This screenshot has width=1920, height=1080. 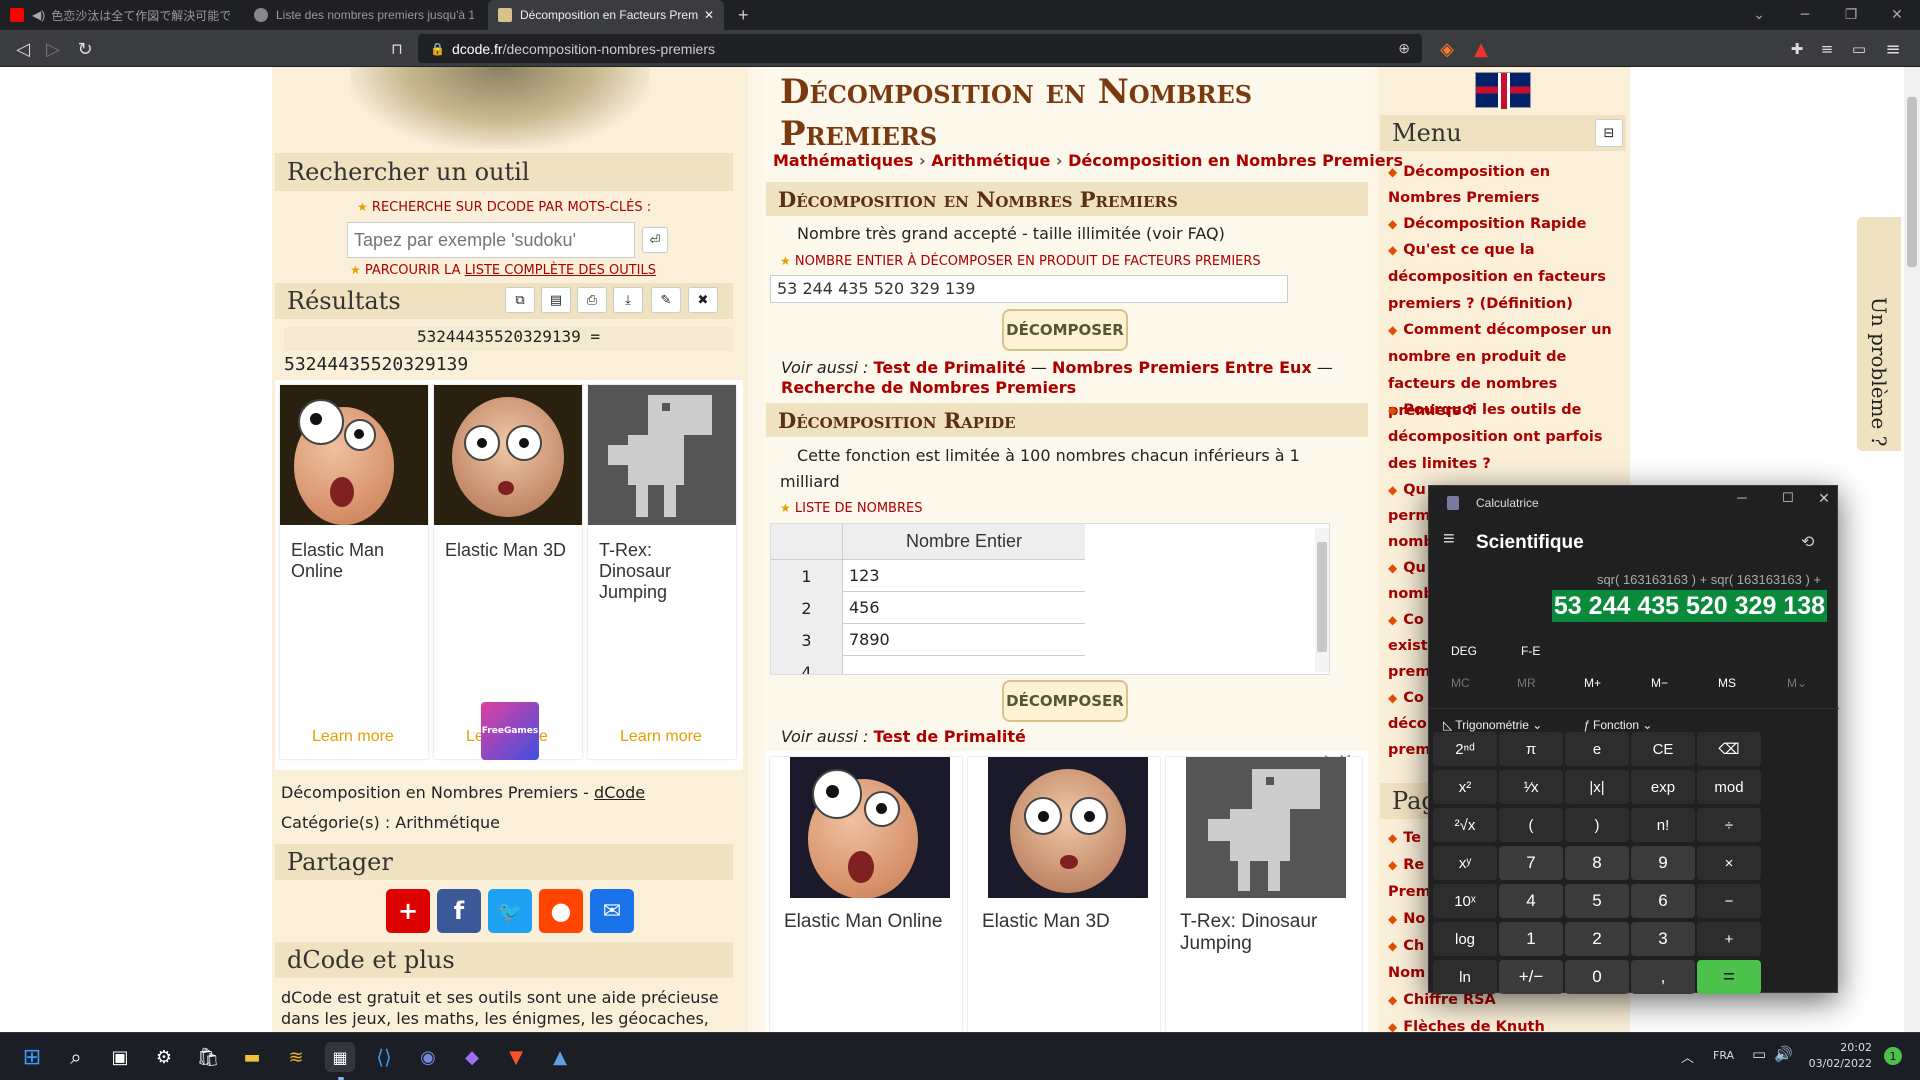 What do you see at coordinates (709, 15) in the screenshot?
I see `close-tab-icon: ✕` at bounding box center [709, 15].